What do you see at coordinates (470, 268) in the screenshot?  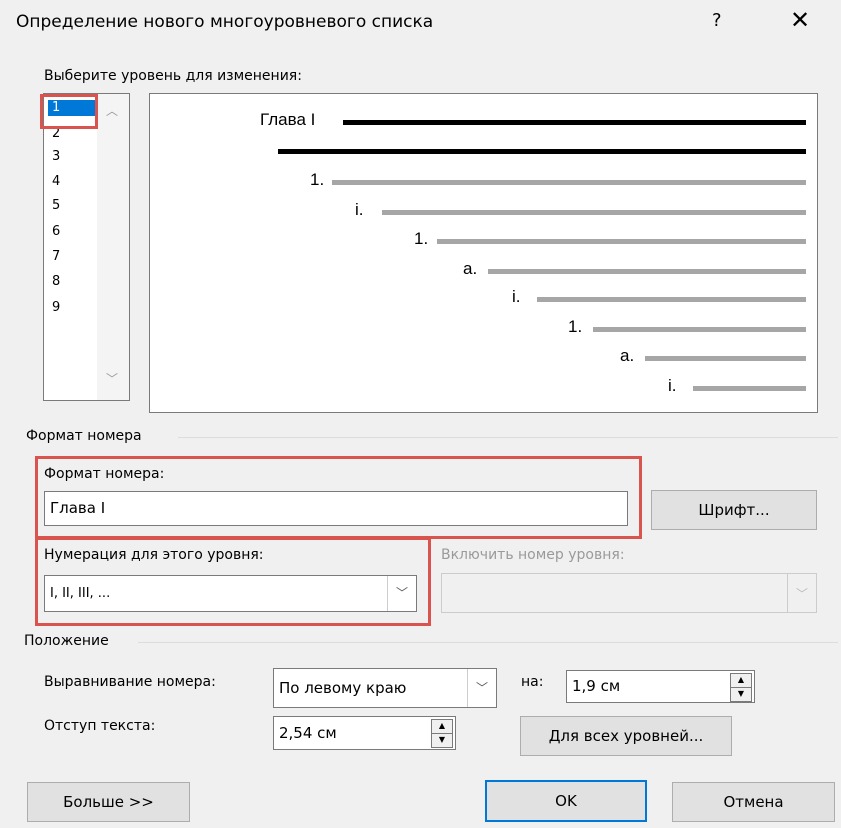 I see `preview-label-5: a.` at bounding box center [470, 268].